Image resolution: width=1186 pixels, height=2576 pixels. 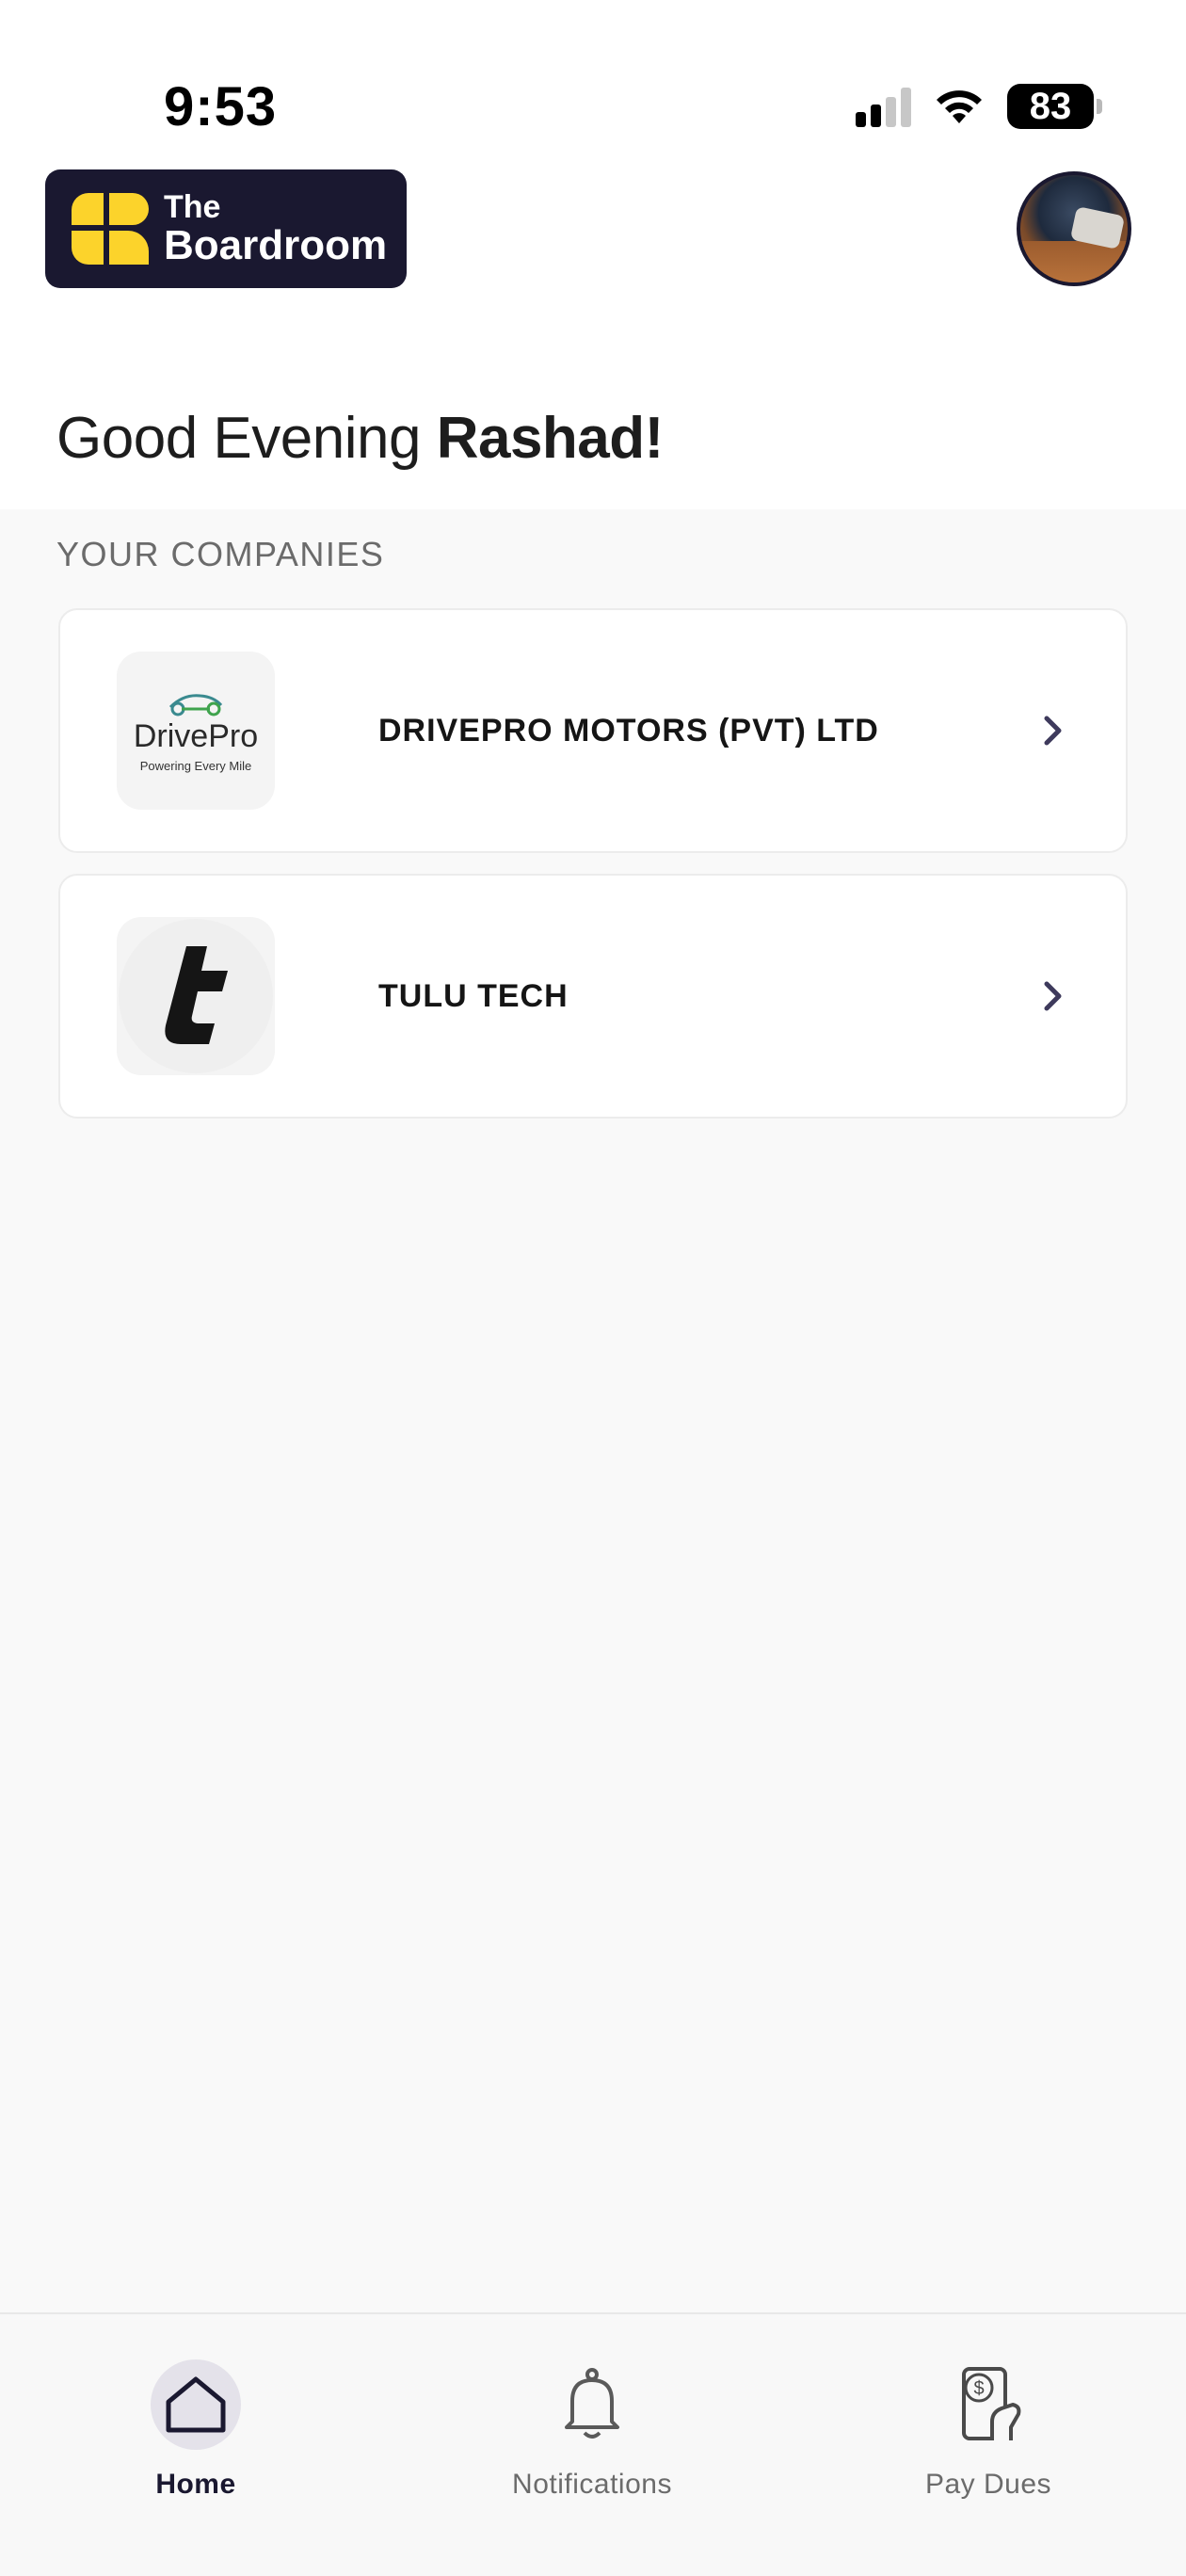 I want to click on company-card-tulu-tech: TULU TECH, so click(x=593, y=996).